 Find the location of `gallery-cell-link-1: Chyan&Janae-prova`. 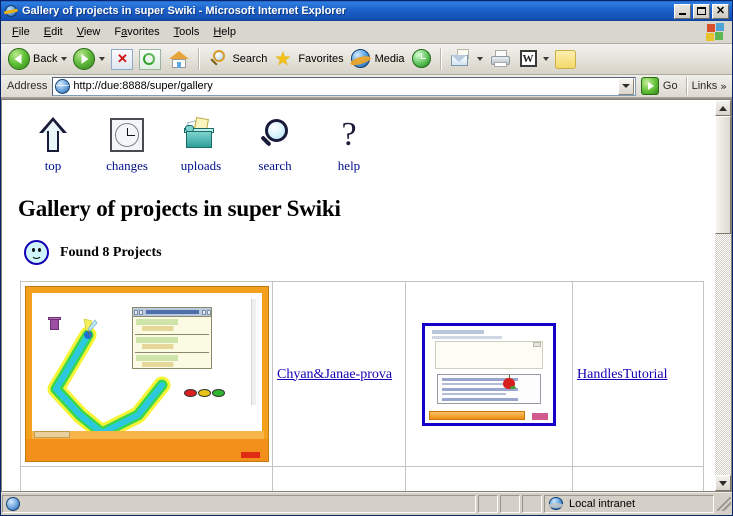

gallery-cell-link-1: Chyan&Janae-prova is located at coordinates (339, 374).